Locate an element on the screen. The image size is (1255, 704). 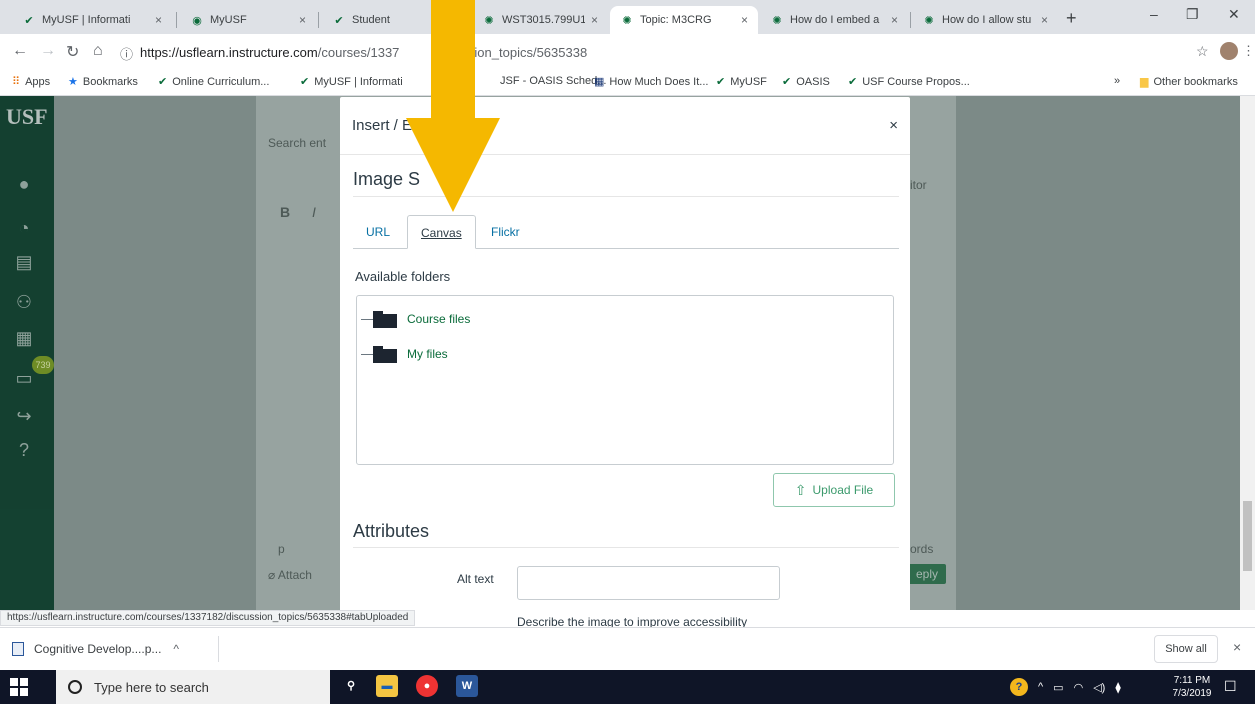
bookmark-oasis: ✔ OASIS is located at coordinates (806, 82).